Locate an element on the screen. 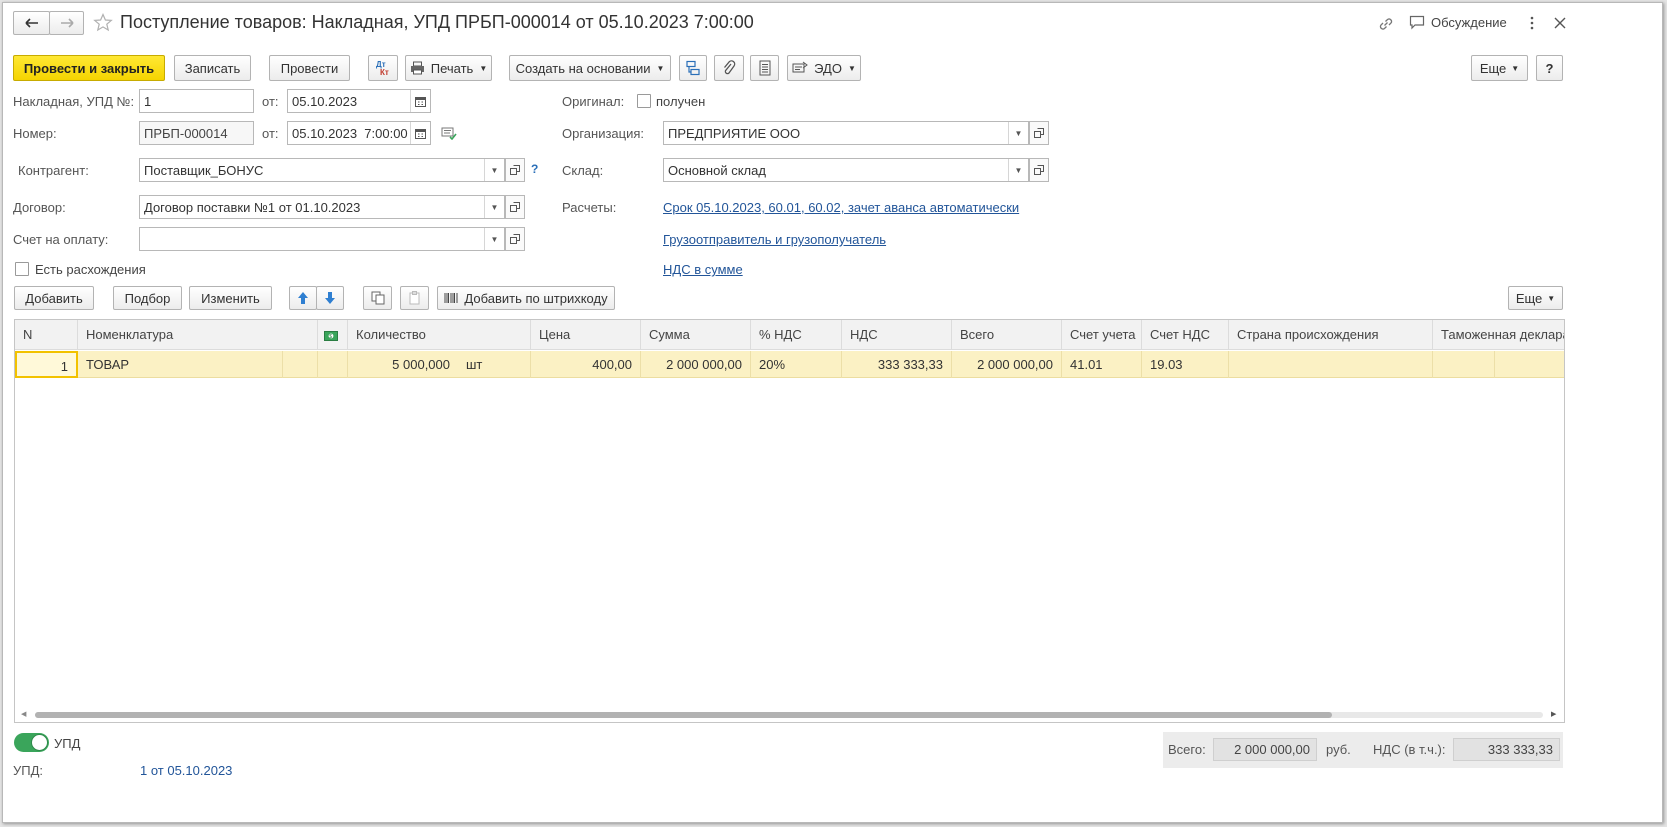 This screenshot has width=1667, height=827. add-row-button: Добавить is located at coordinates (54, 298).